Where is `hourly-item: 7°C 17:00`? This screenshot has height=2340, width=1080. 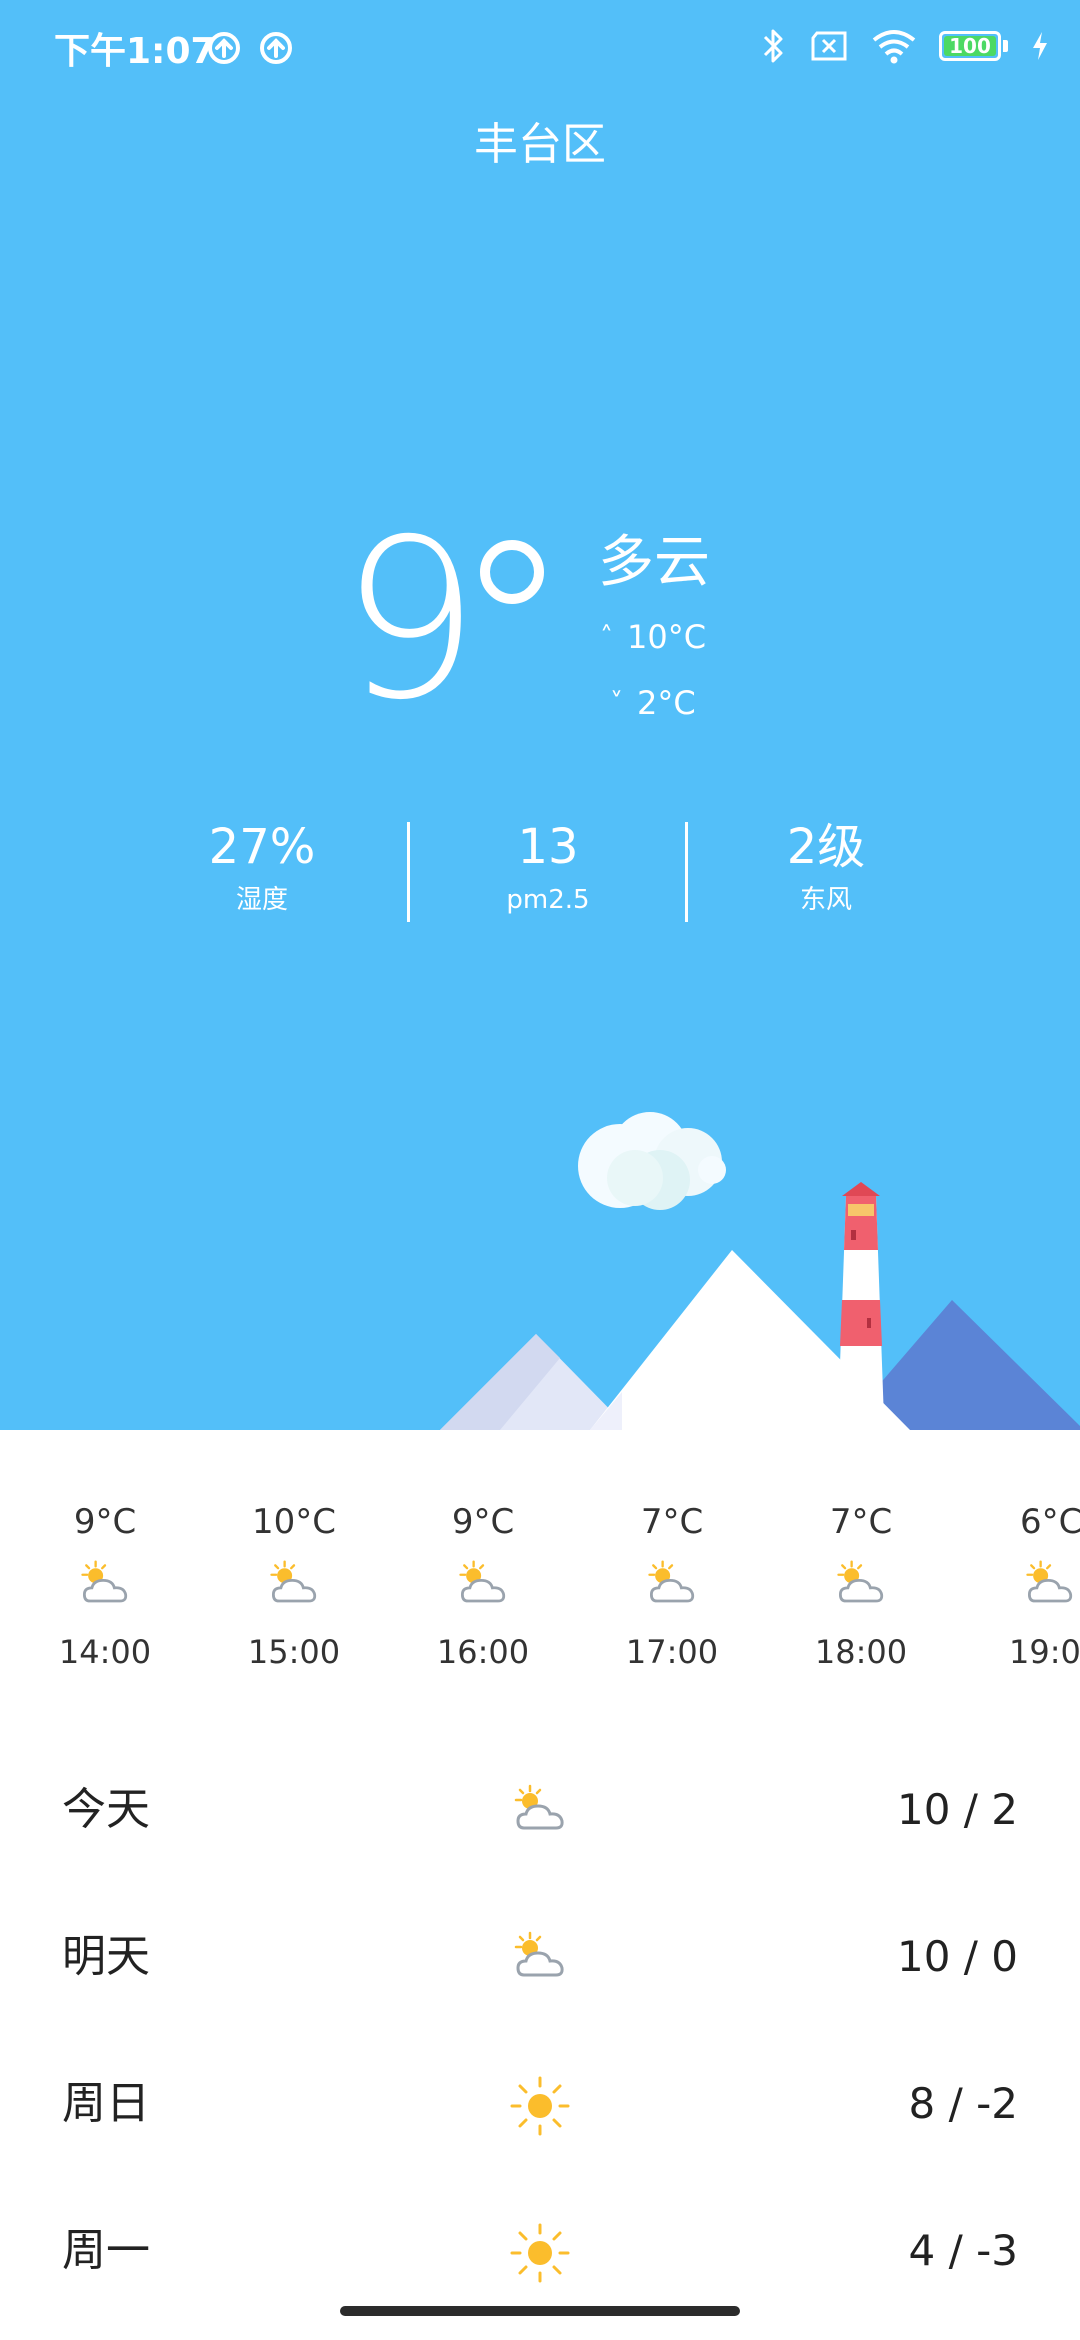 hourly-item: 7°C 17:00 is located at coordinates (672, 1551).